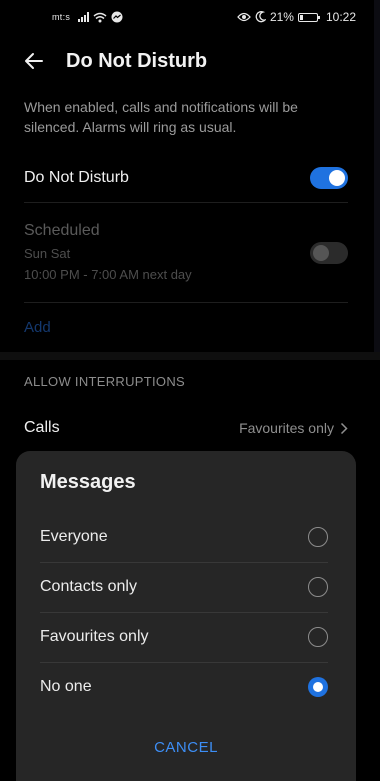  Describe the element at coordinates (318, 687) in the screenshot. I see `radio-button-selected` at that location.